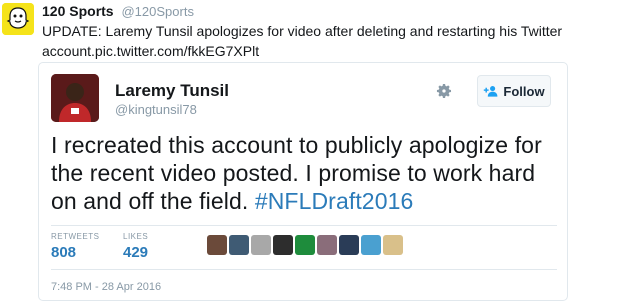 This screenshot has height=303, width=633. I want to click on embedded-author-name: Laremy Tunsil, so click(172, 91).